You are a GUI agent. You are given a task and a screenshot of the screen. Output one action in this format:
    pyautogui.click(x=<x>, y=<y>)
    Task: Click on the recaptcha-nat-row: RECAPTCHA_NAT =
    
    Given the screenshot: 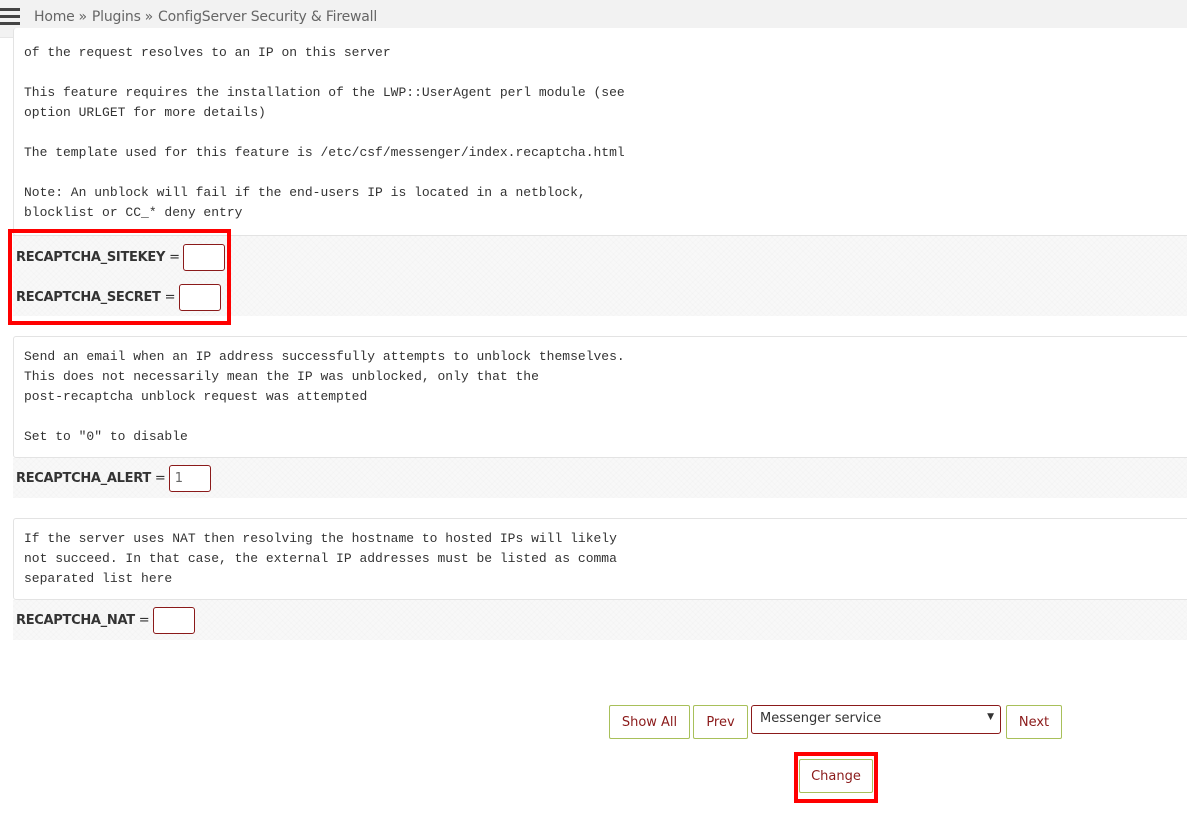 What is the action you would take?
    pyautogui.click(x=105, y=620)
    